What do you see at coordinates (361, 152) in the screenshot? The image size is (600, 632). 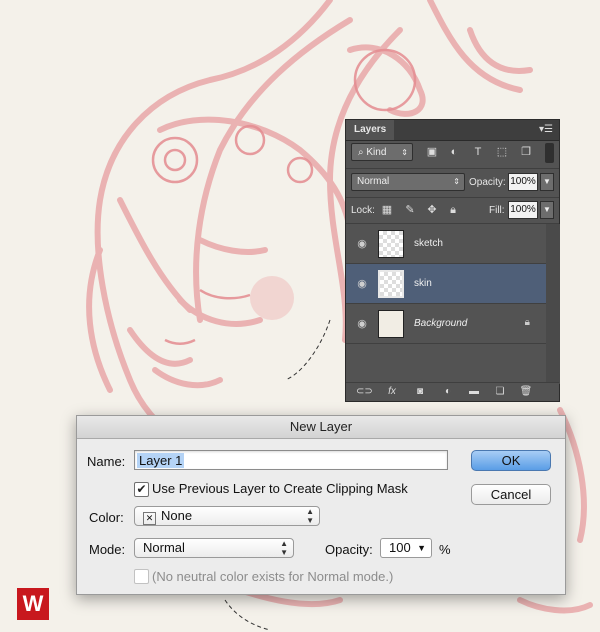 I see `search-icon: ⌕` at bounding box center [361, 152].